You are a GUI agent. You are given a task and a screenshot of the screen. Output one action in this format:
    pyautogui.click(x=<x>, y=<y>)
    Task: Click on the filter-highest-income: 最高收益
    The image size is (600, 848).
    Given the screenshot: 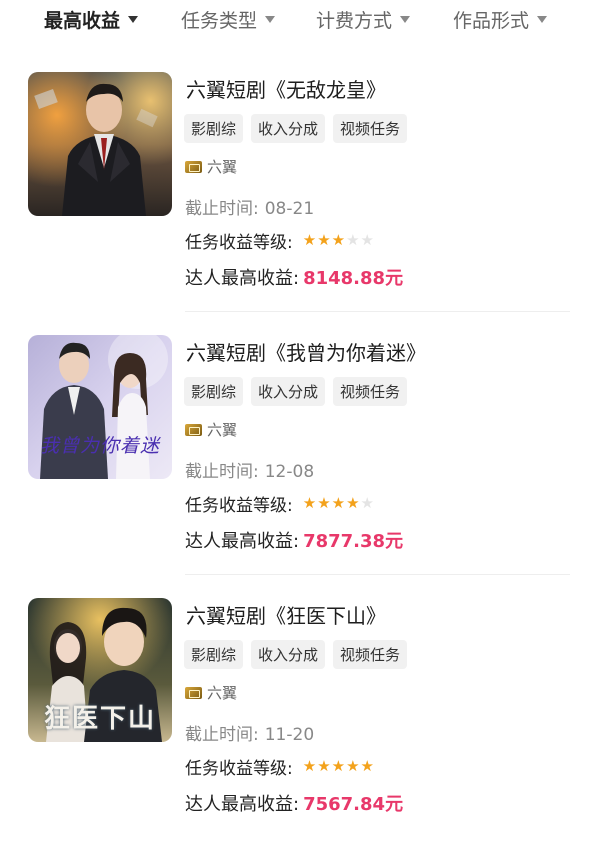 What is the action you would take?
    pyautogui.click(x=91, y=19)
    